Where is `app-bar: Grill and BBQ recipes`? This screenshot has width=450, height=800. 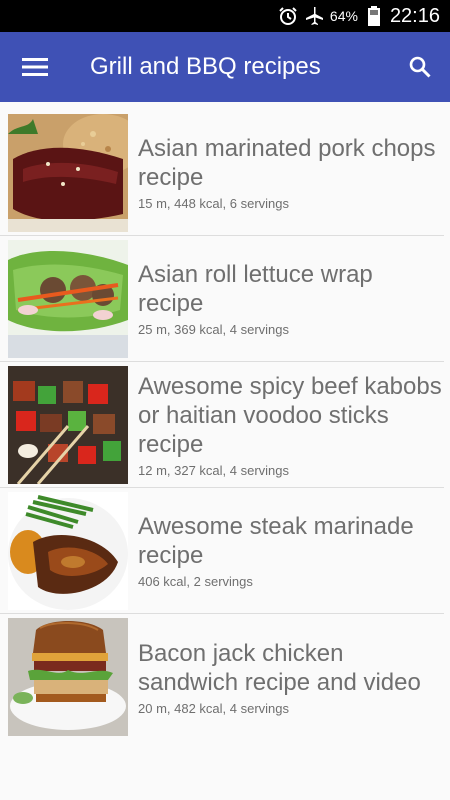
app-bar: Grill and BBQ recipes is located at coordinates (225, 67).